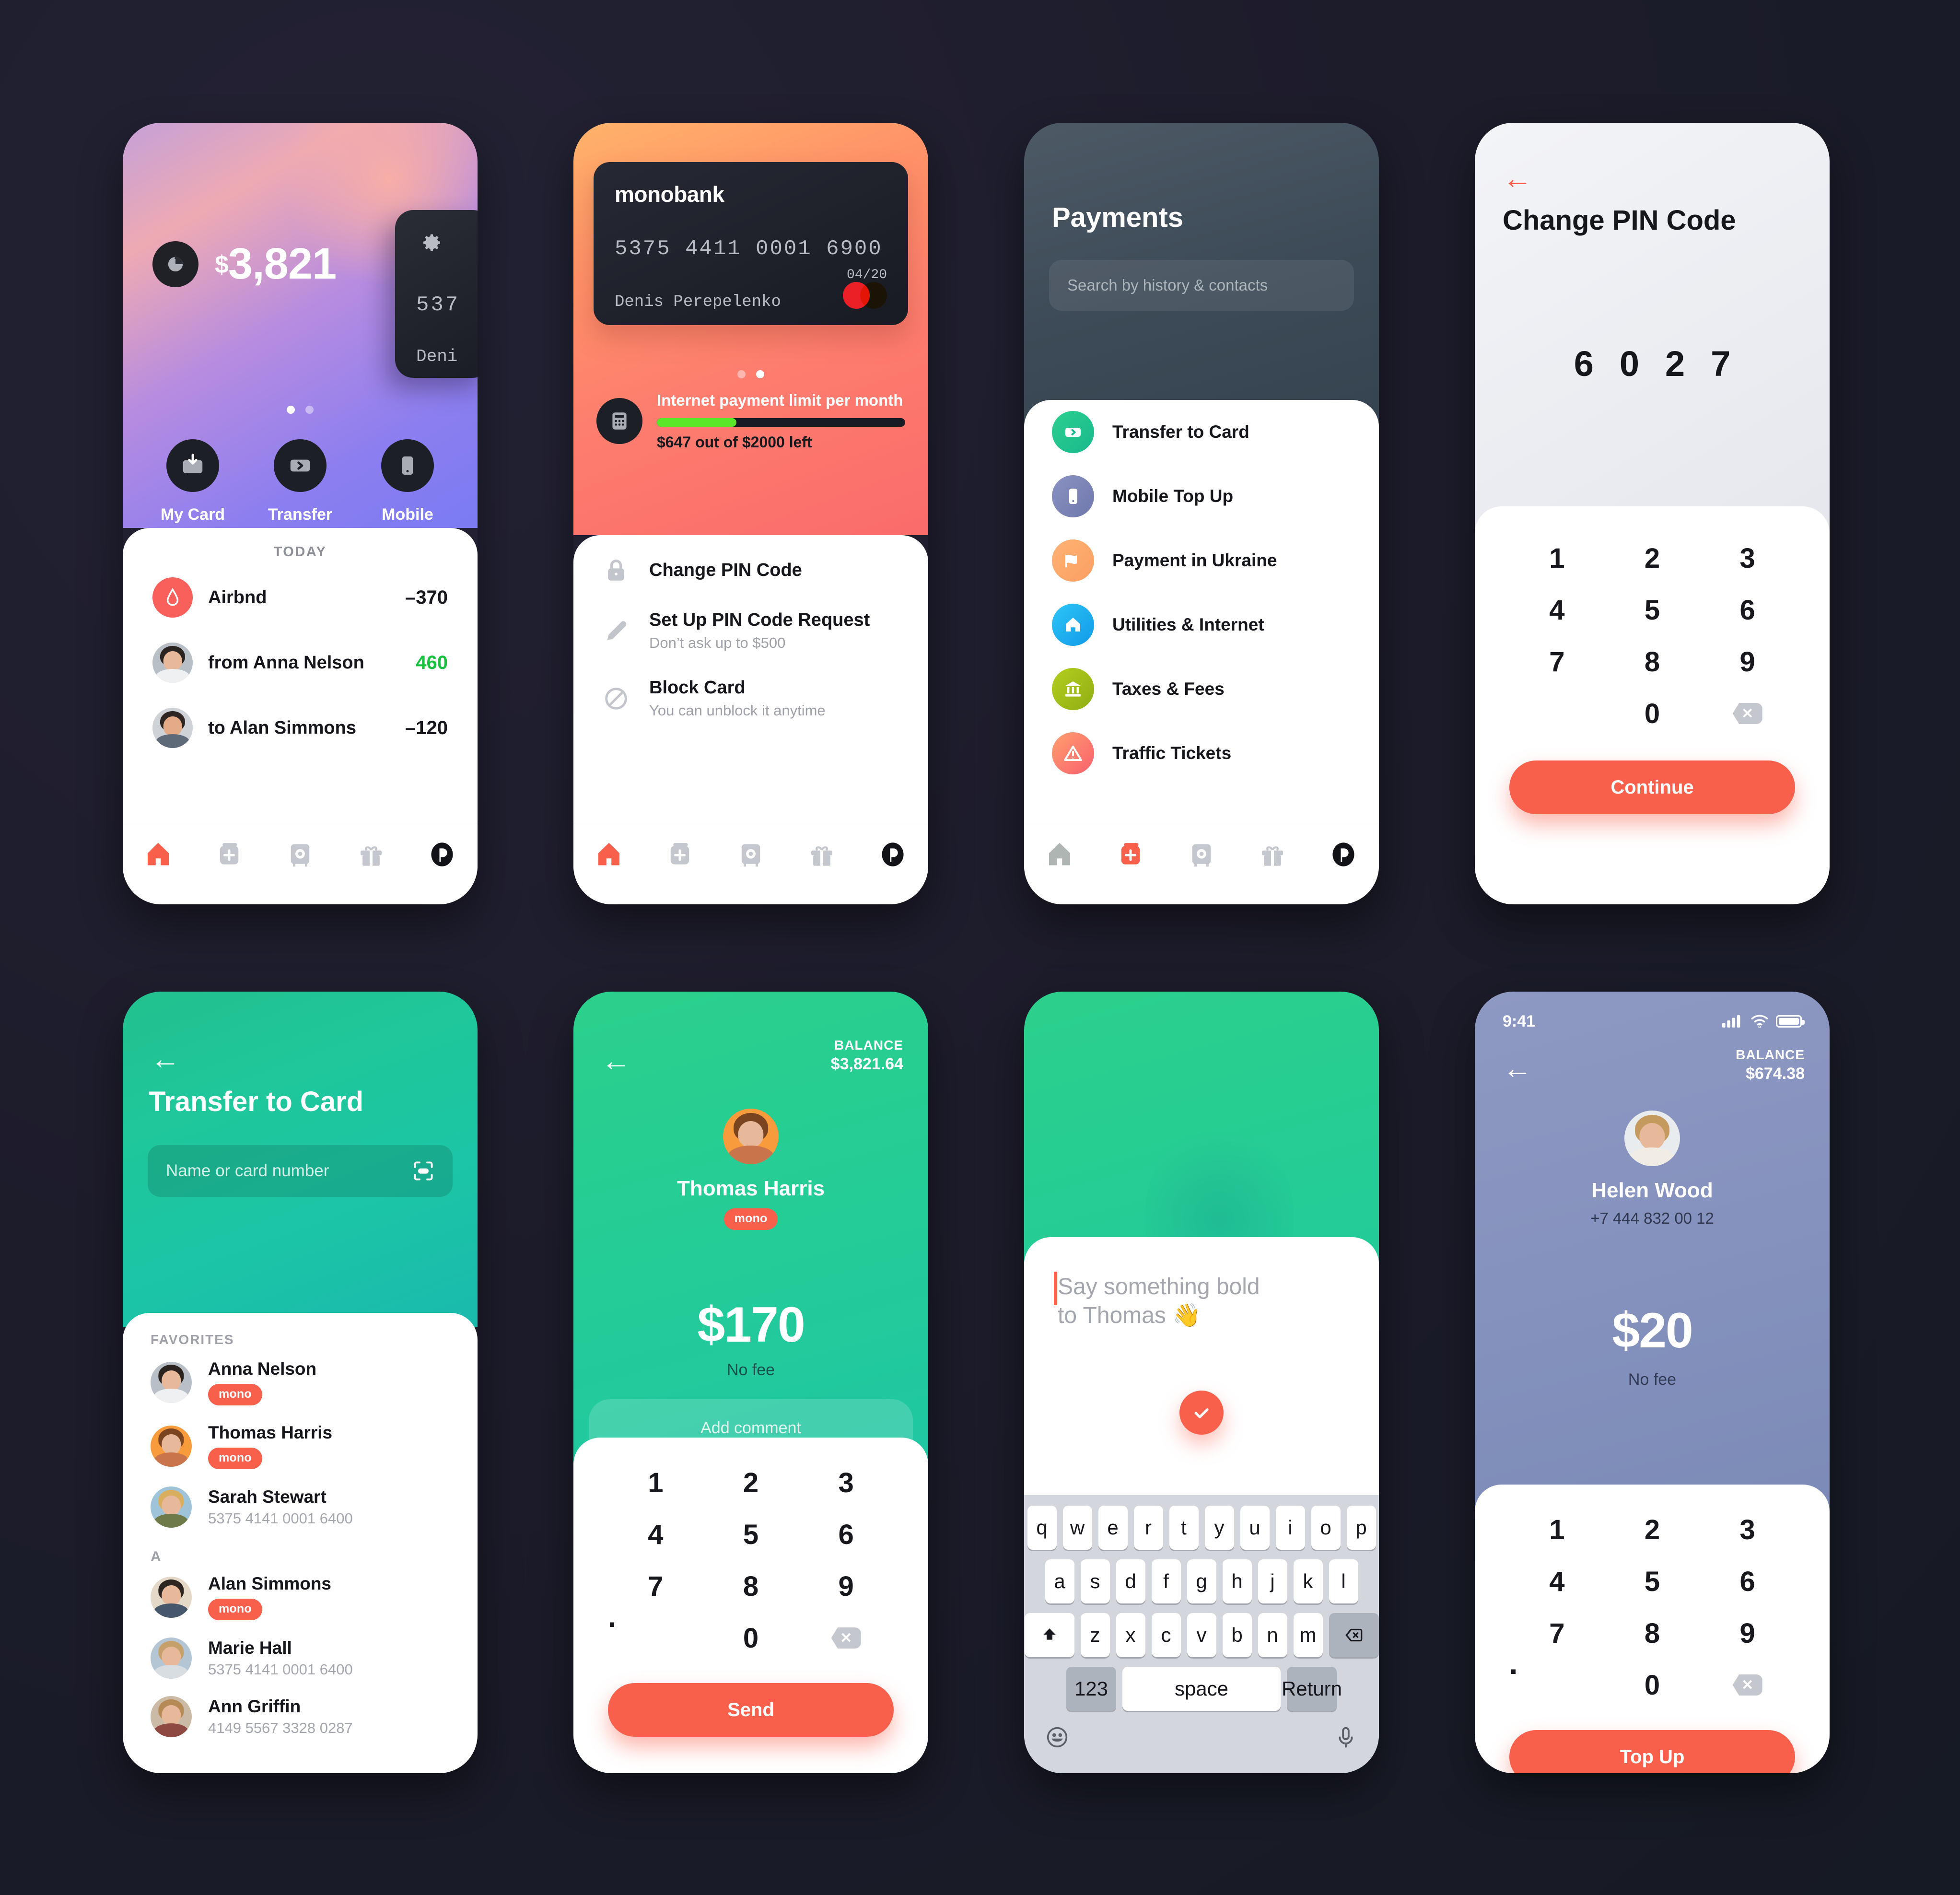 The width and height of the screenshot is (1960, 1895). What do you see at coordinates (1130, 1581) in the screenshot?
I see `key-d: d` at bounding box center [1130, 1581].